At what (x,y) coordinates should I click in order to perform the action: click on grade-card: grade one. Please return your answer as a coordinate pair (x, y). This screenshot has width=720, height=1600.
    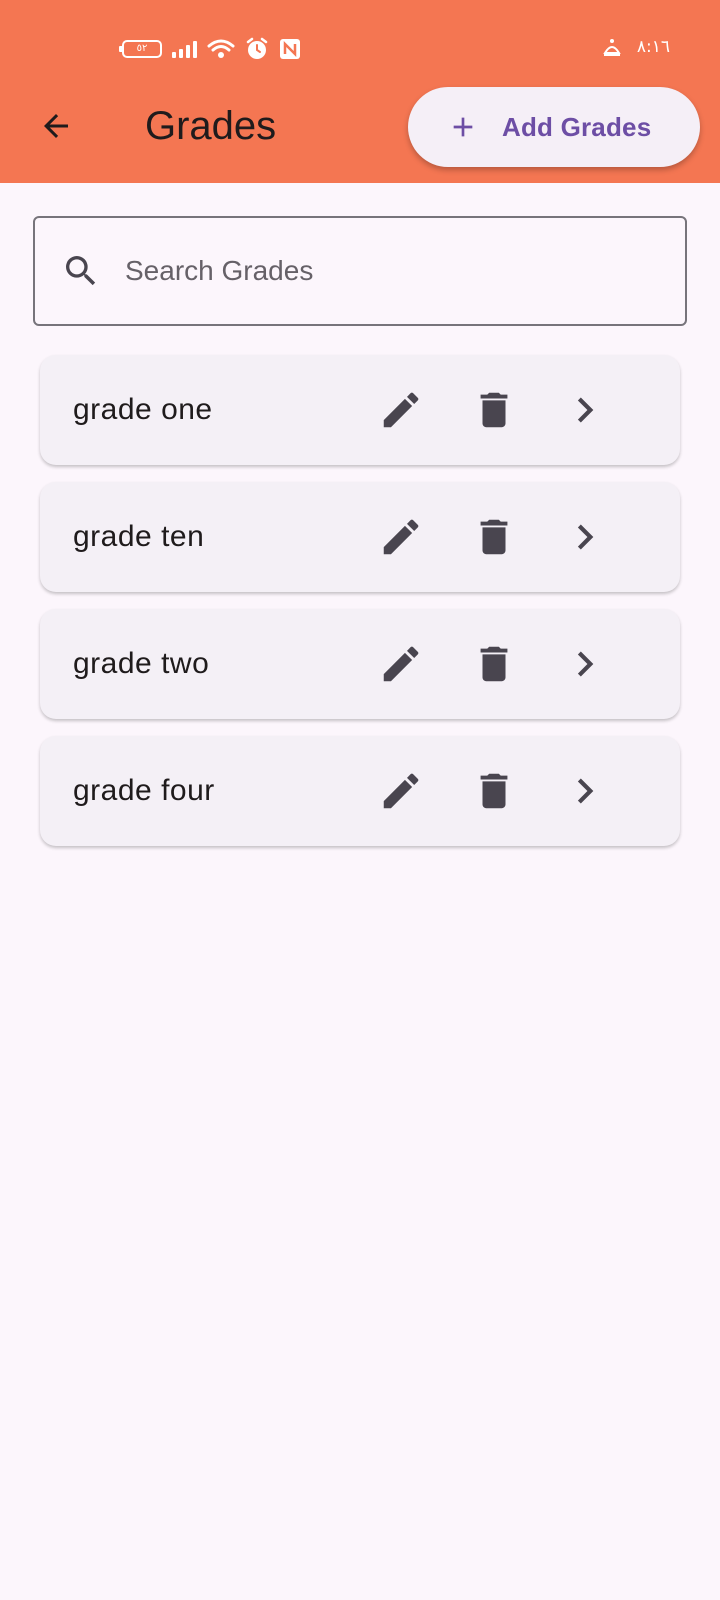
    Looking at the image, I should click on (360, 410).